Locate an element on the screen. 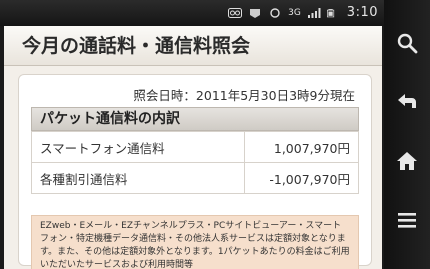 Image resolution: width=430 pixels, height=269 pixels. home-button is located at coordinates (407, 161).